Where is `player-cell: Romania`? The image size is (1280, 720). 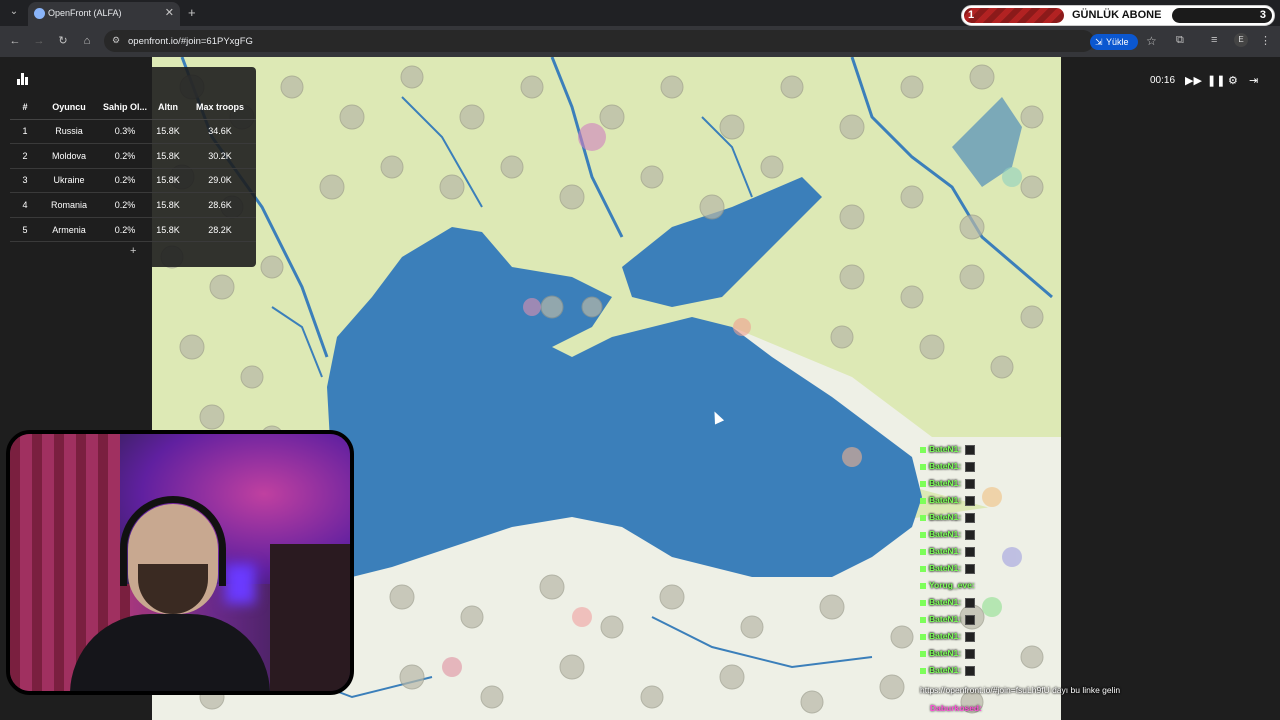
player-cell: Romania is located at coordinates (69, 205).